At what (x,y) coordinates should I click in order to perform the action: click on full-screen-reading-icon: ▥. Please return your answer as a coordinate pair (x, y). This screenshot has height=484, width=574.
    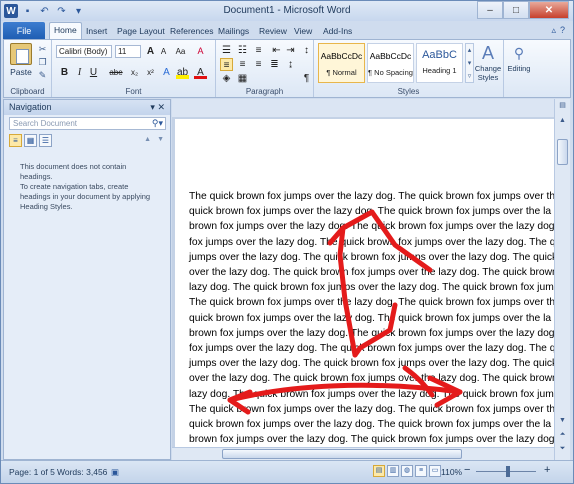
    Looking at the image, I should click on (393, 471).